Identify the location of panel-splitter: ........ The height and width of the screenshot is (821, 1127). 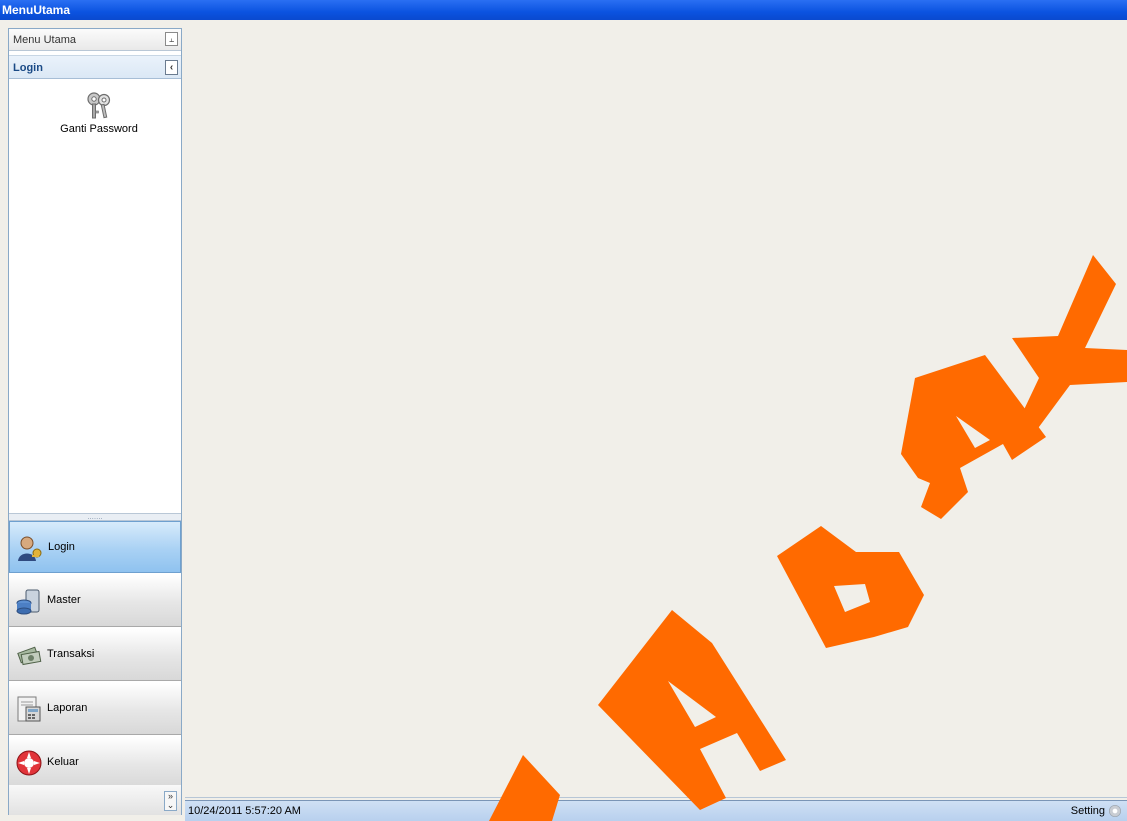
(95, 517).